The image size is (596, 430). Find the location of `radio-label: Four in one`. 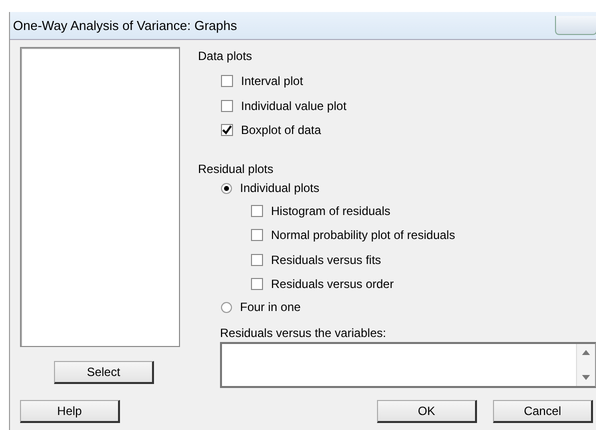

radio-label: Four in one is located at coordinates (270, 307).